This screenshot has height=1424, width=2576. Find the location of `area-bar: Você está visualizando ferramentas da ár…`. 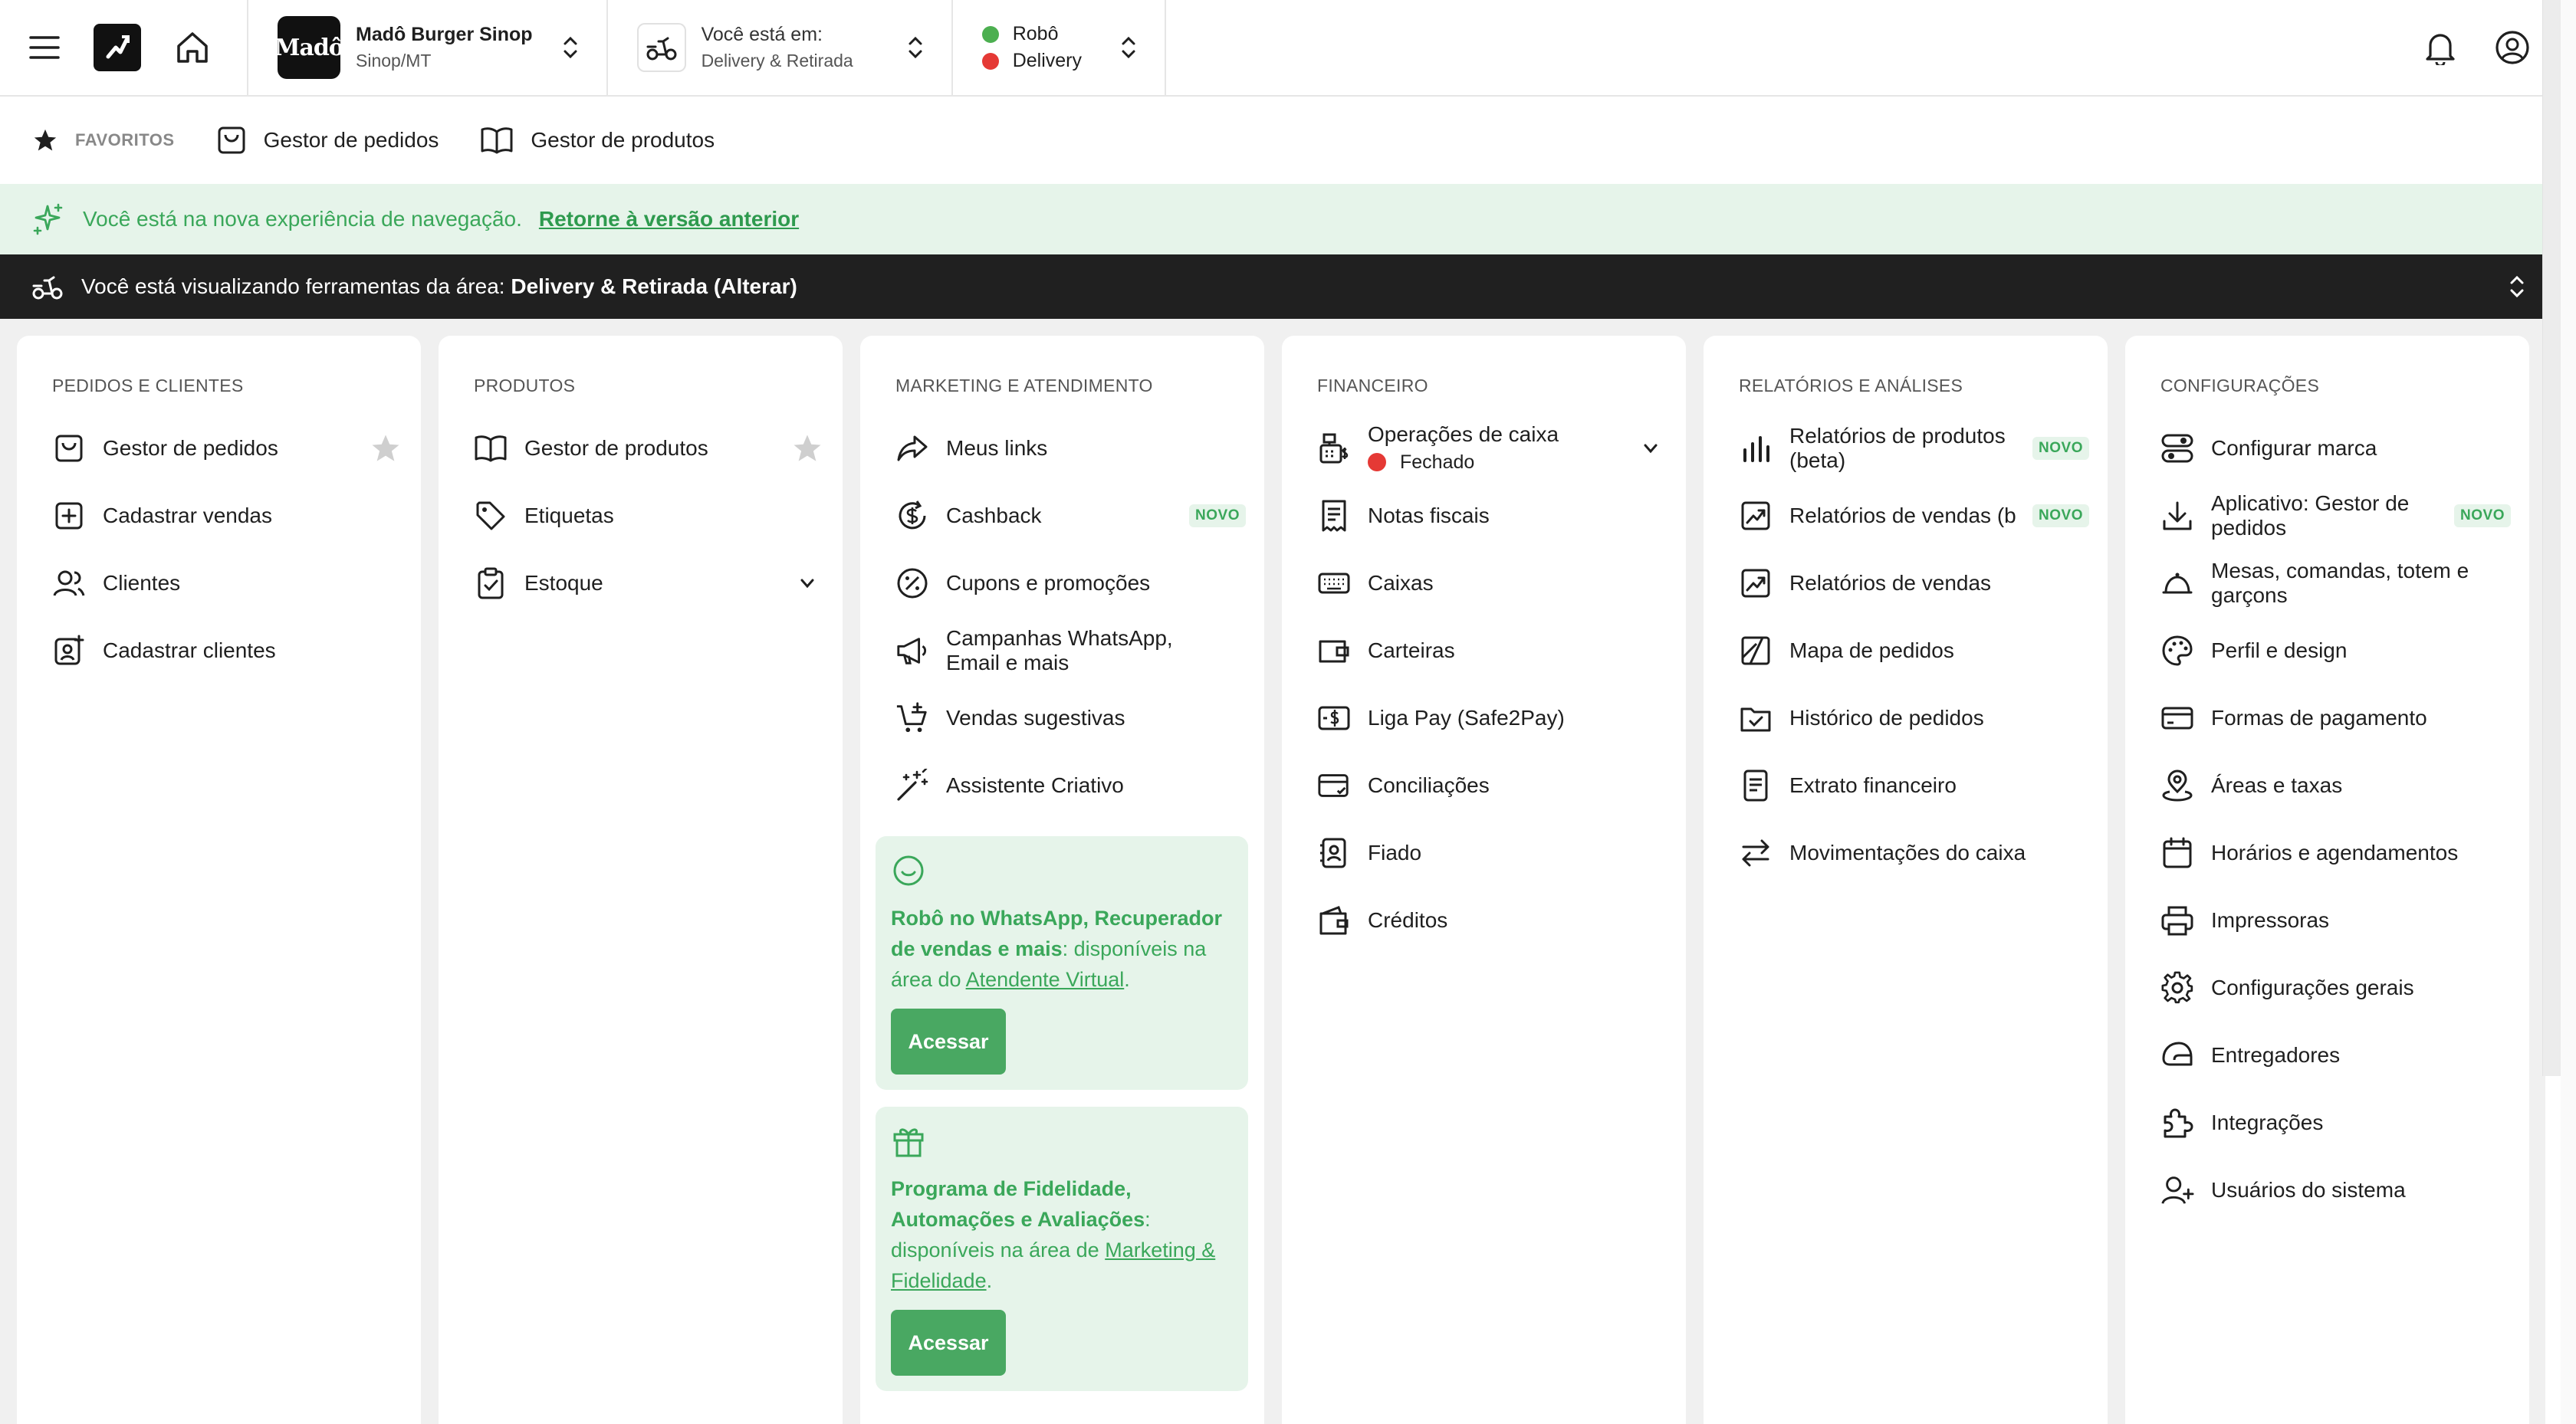

area-bar: Você está visualizando ferramentas da ár… is located at coordinates (1273, 286).